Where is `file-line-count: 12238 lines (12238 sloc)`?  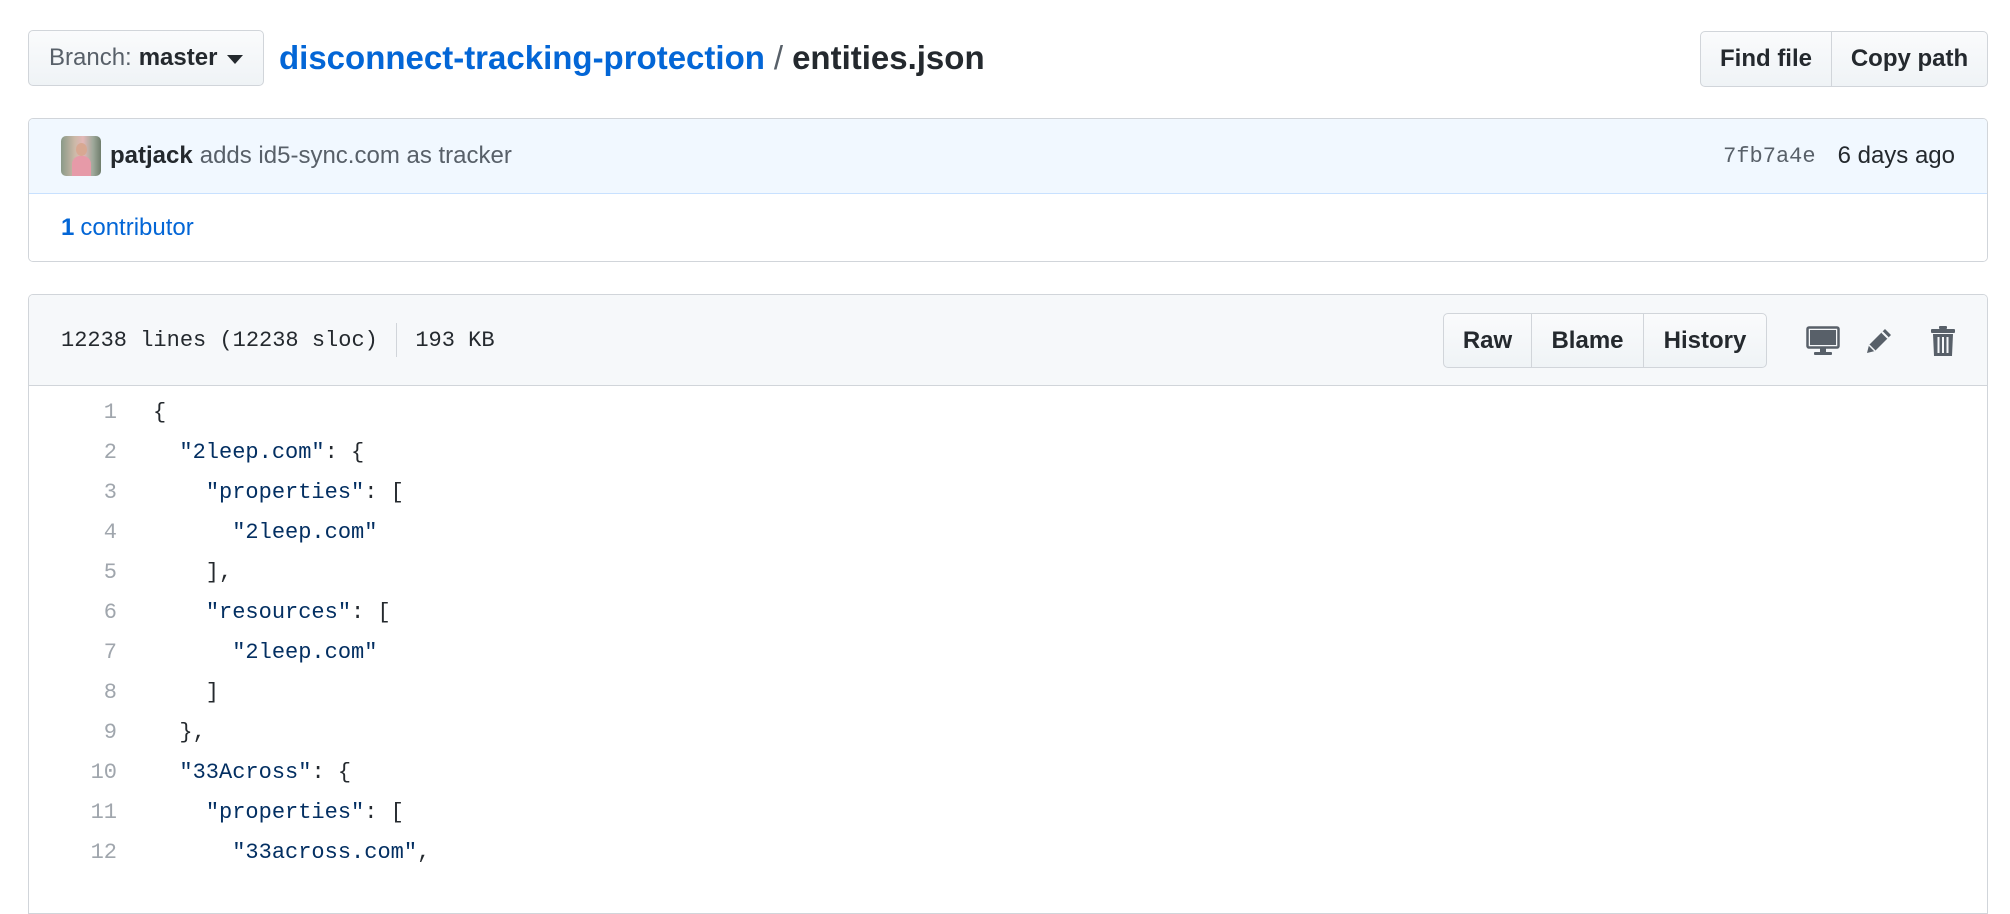 file-line-count: 12238 lines (12238 sloc) is located at coordinates (219, 340).